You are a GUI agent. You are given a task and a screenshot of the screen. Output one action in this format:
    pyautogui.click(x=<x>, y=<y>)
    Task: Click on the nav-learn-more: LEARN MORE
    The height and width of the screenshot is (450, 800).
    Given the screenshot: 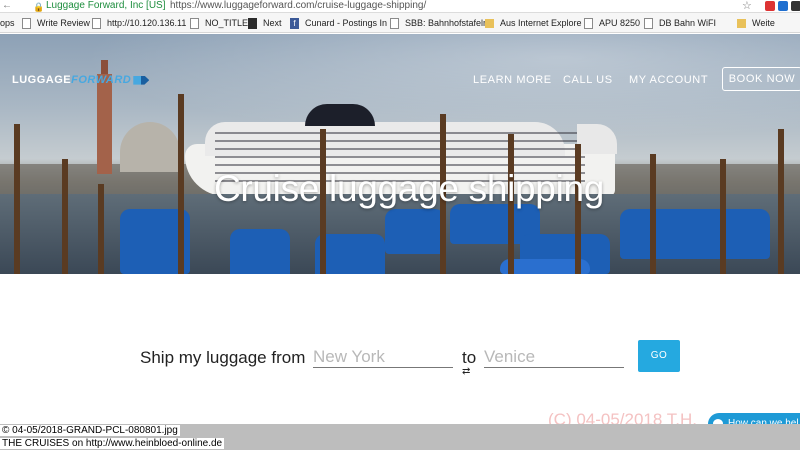 What is the action you would take?
    pyautogui.click(x=512, y=80)
    